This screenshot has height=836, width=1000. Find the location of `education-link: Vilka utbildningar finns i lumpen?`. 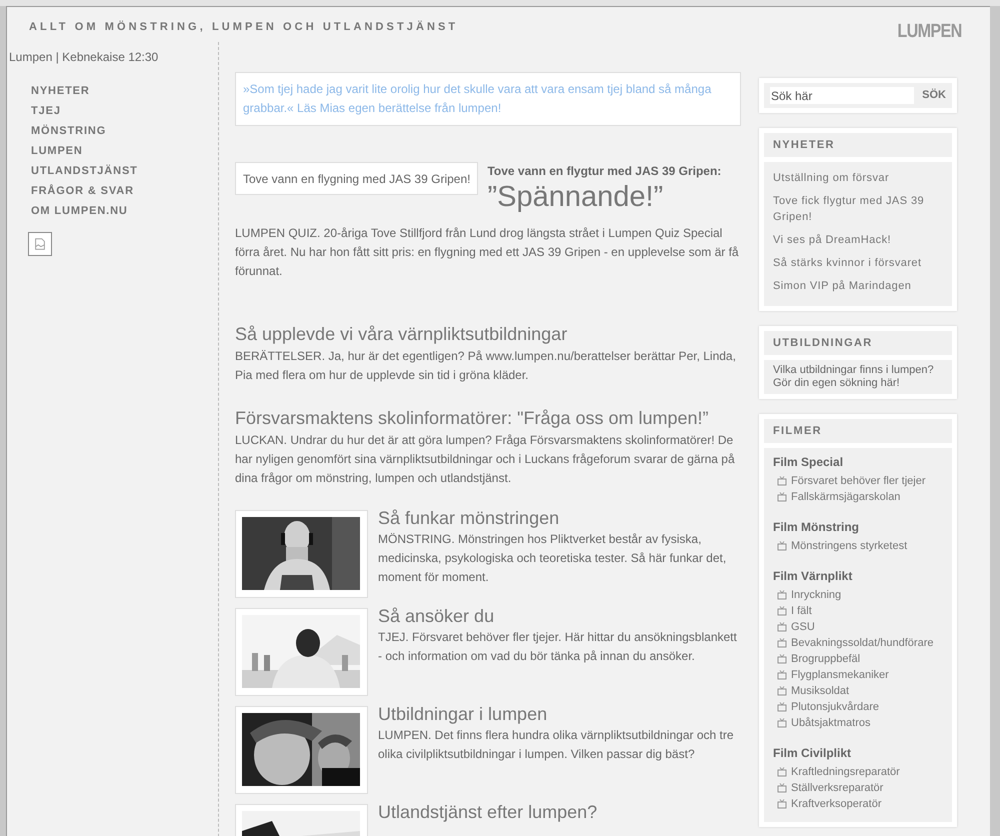

education-link: Vilka utbildningar finns i lumpen? is located at coordinates (858, 370).